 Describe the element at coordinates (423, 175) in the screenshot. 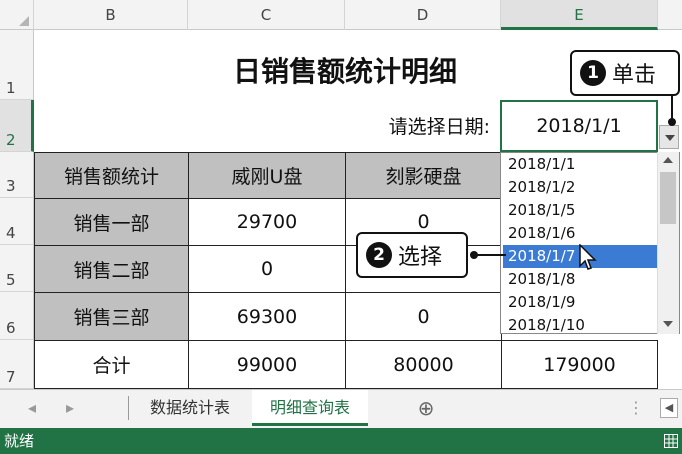

I see `table-header-product-d: 刻影硬盘` at that location.